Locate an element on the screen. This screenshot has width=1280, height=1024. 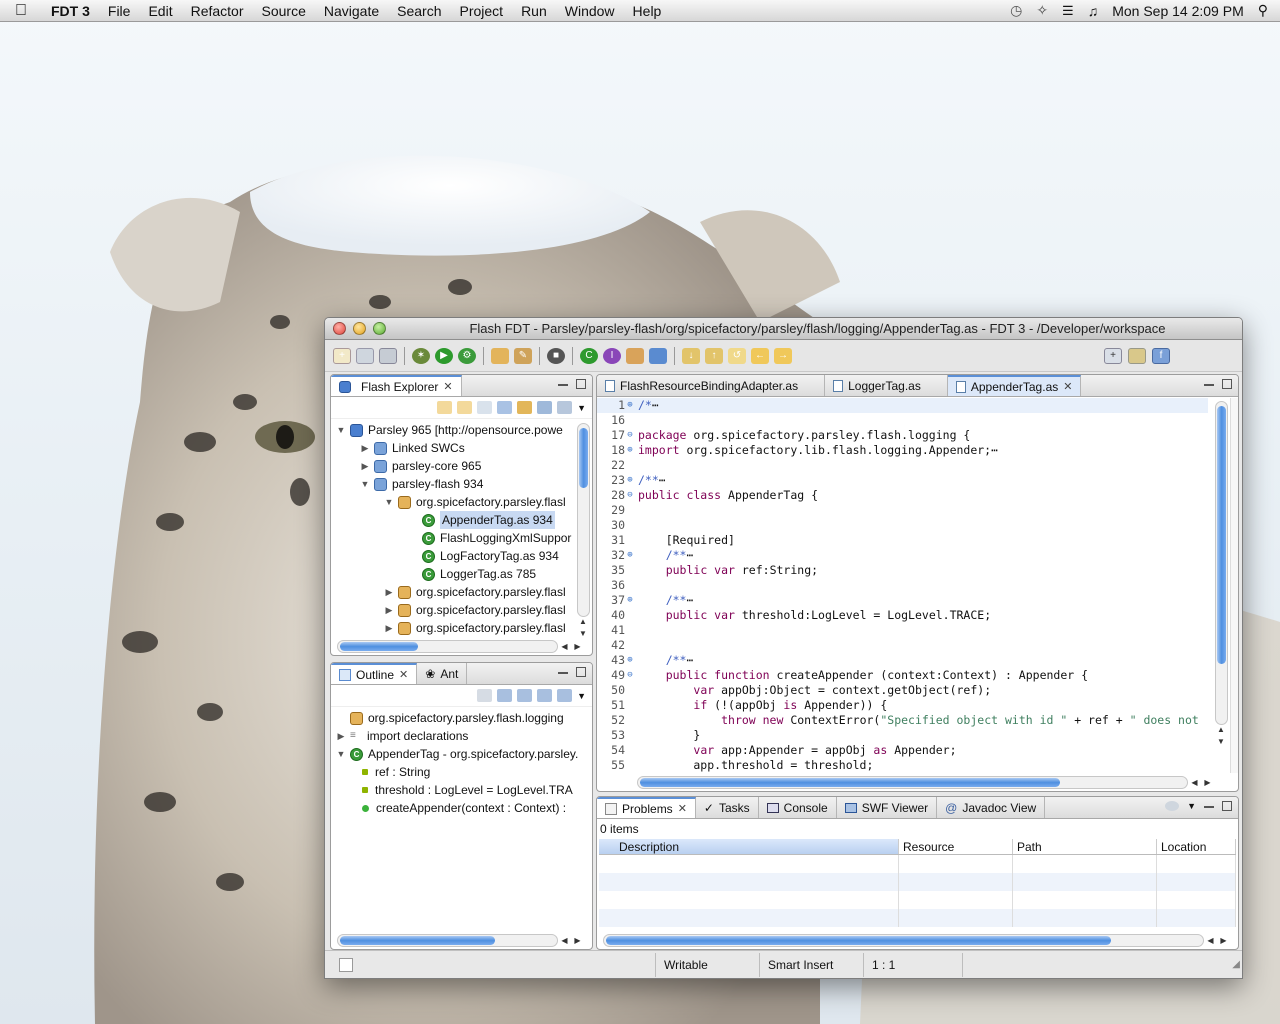
external-tools-icon: ⚙ is located at coordinates (467, 355).